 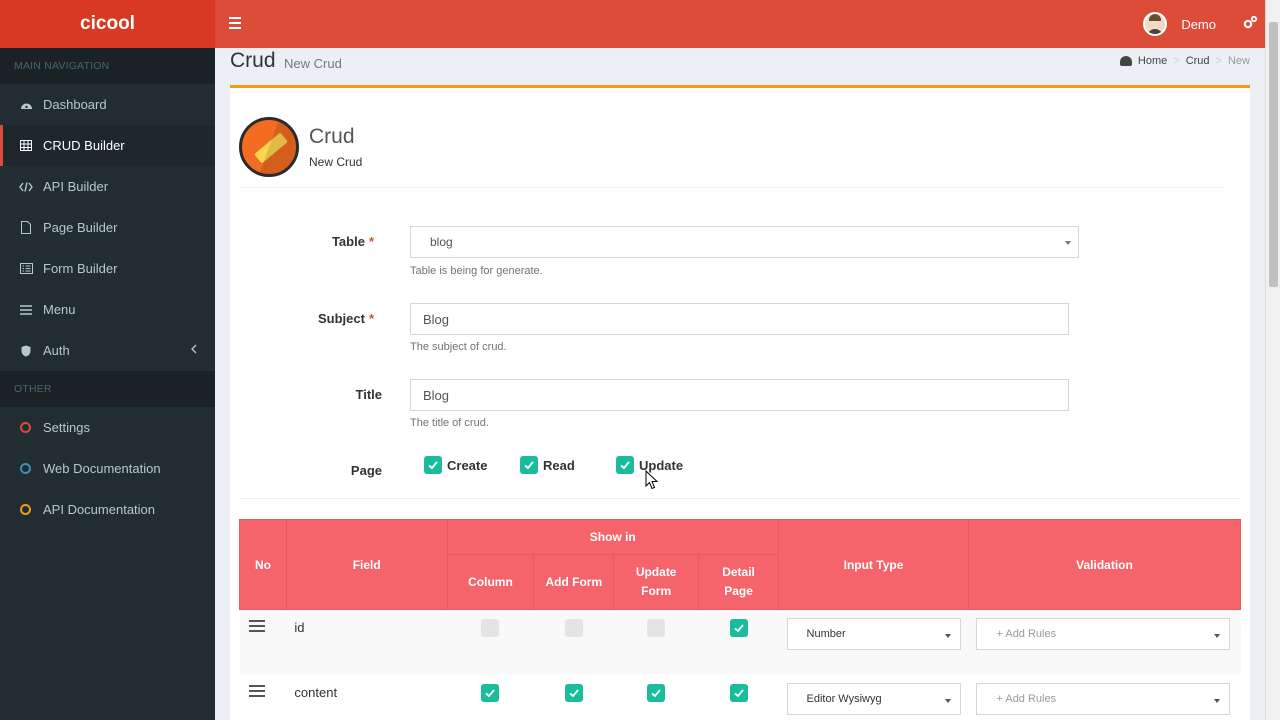 What do you see at coordinates (26, 269) in the screenshot?
I see `list-alt-icon` at bounding box center [26, 269].